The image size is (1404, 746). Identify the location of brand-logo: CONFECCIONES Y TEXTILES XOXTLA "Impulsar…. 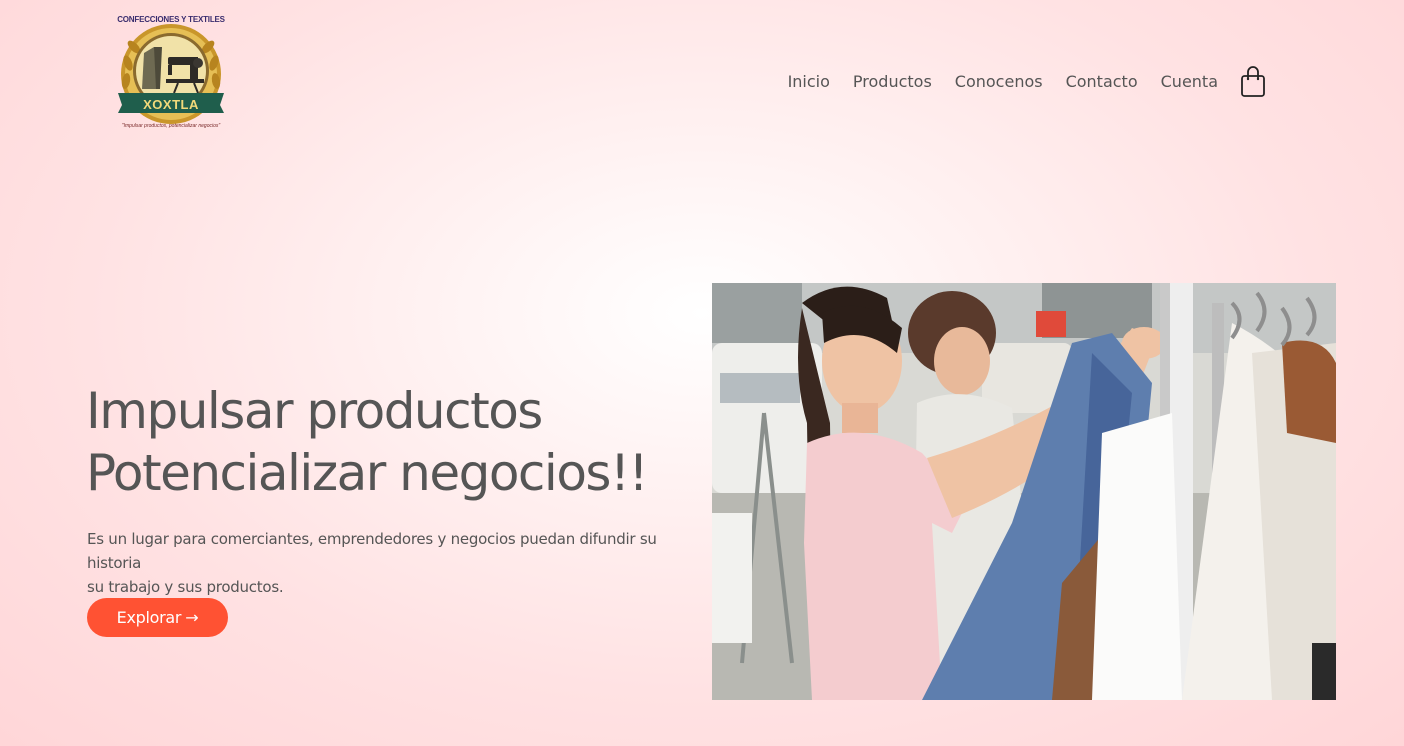
(171, 74).